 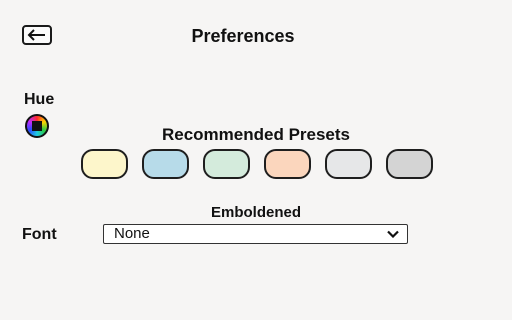 I want to click on font-select-value: None, so click(x=132, y=233).